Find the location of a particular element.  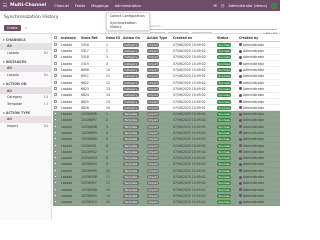

menu-feeds: Feeds is located at coordinates (80, 6).